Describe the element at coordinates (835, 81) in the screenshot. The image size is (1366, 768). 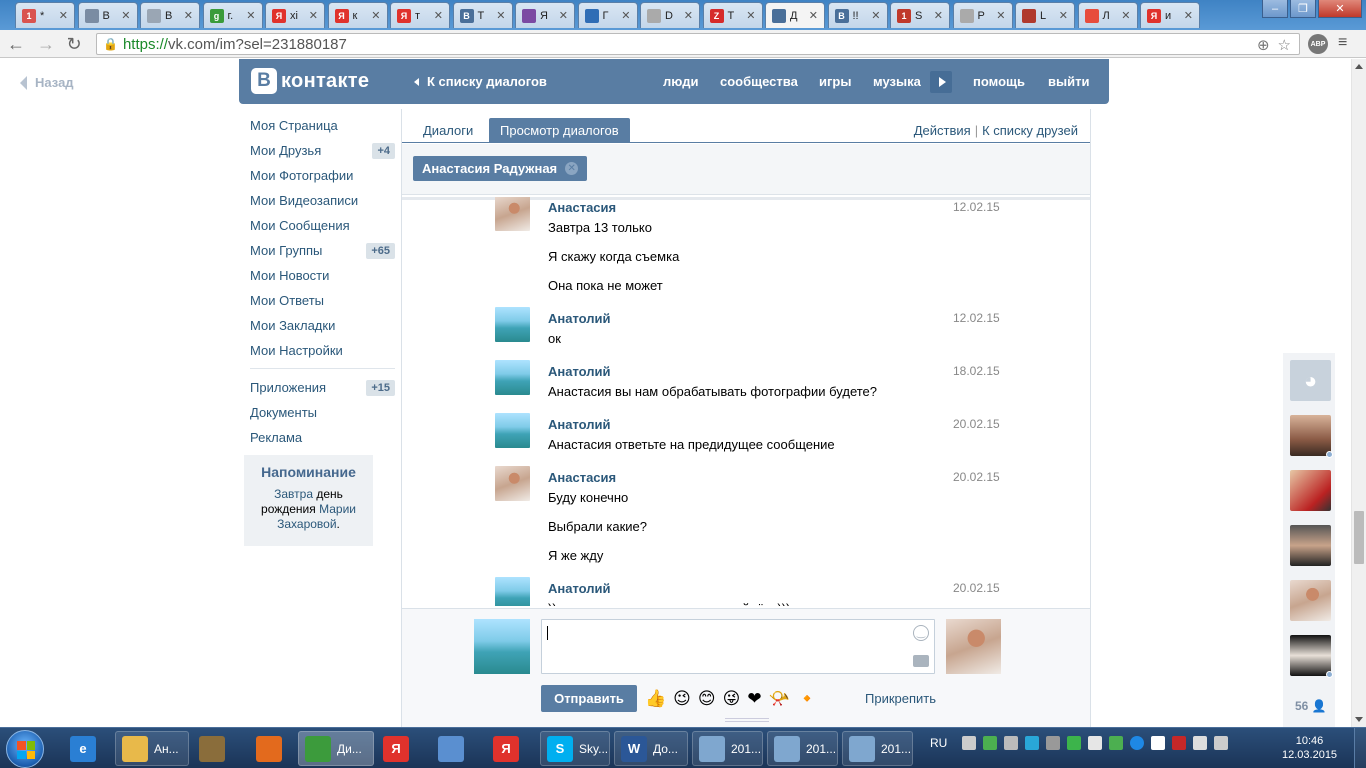
I see `nav-games: игры` at that location.